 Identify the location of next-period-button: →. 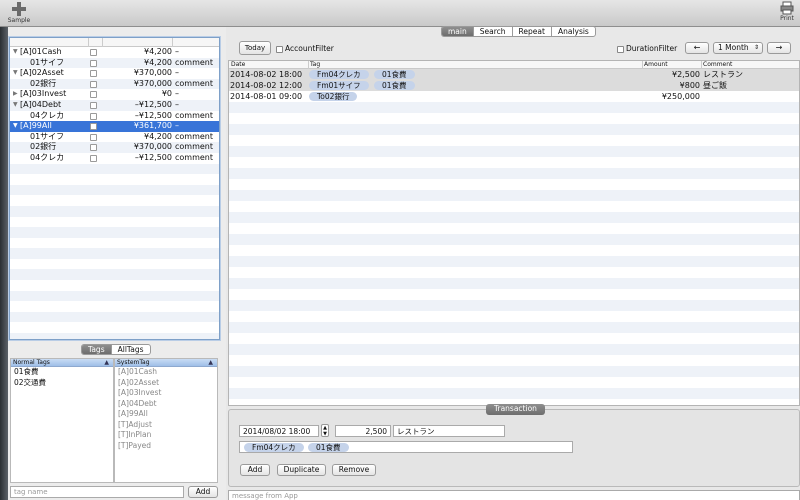
(779, 48).